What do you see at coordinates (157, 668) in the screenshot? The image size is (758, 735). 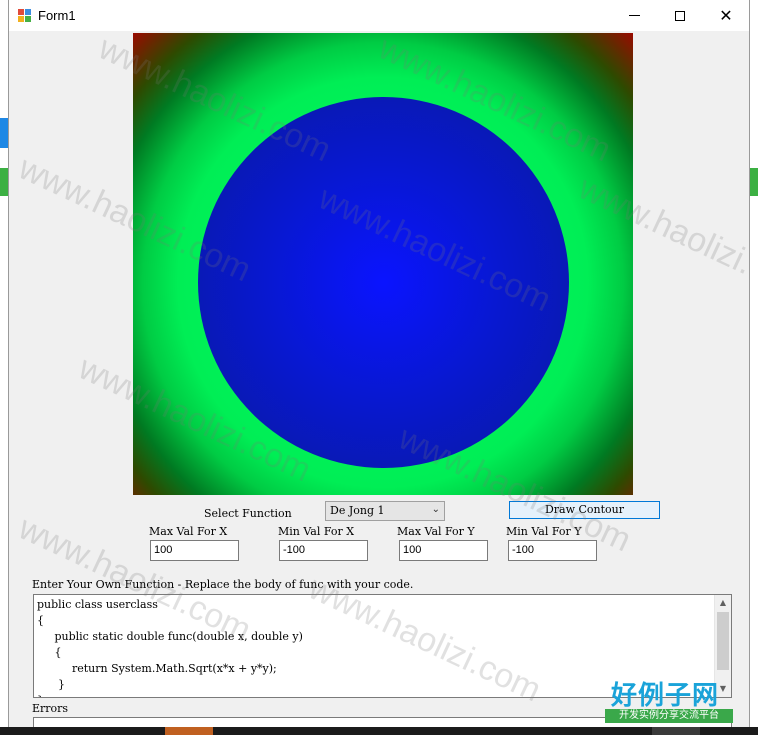 I see `code-line: return System.Math.Sqrt(x*x + y*y);` at bounding box center [157, 668].